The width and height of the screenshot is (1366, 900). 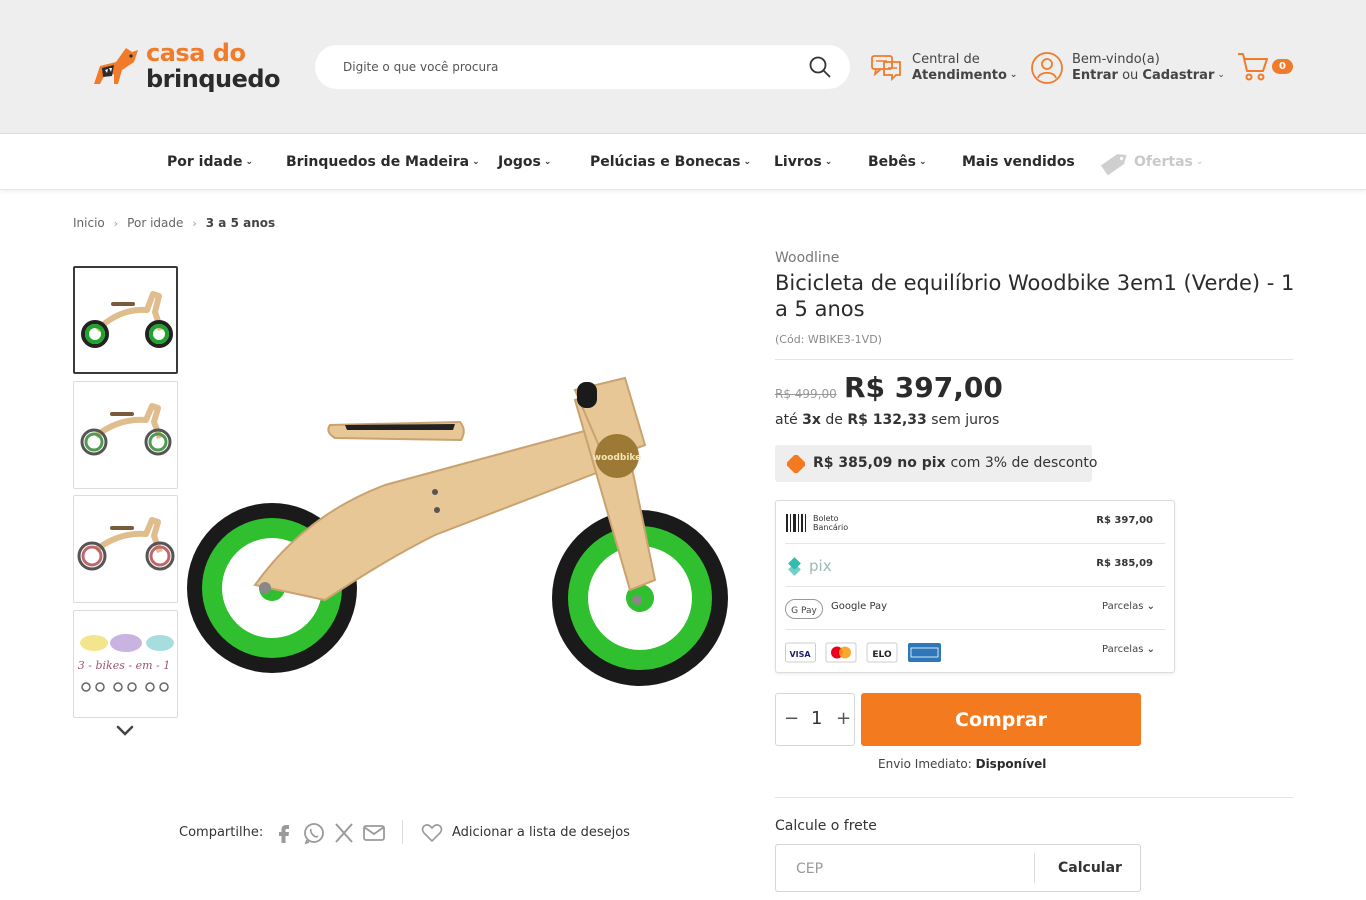 What do you see at coordinates (820, 67) in the screenshot?
I see `search-icon` at bounding box center [820, 67].